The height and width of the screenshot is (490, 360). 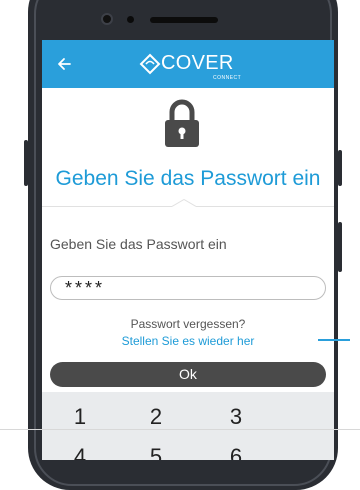 I want to click on floor-line, so click(x=180, y=429).